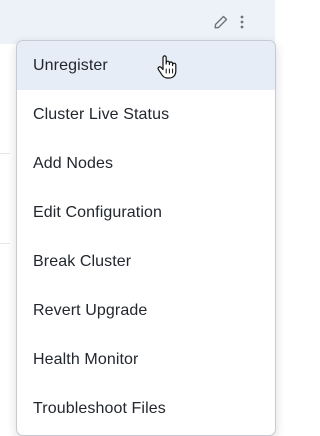  What do you see at coordinates (242, 22) in the screenshot?
I see `kebab-menu-icon` at bounding box center [242, 22].